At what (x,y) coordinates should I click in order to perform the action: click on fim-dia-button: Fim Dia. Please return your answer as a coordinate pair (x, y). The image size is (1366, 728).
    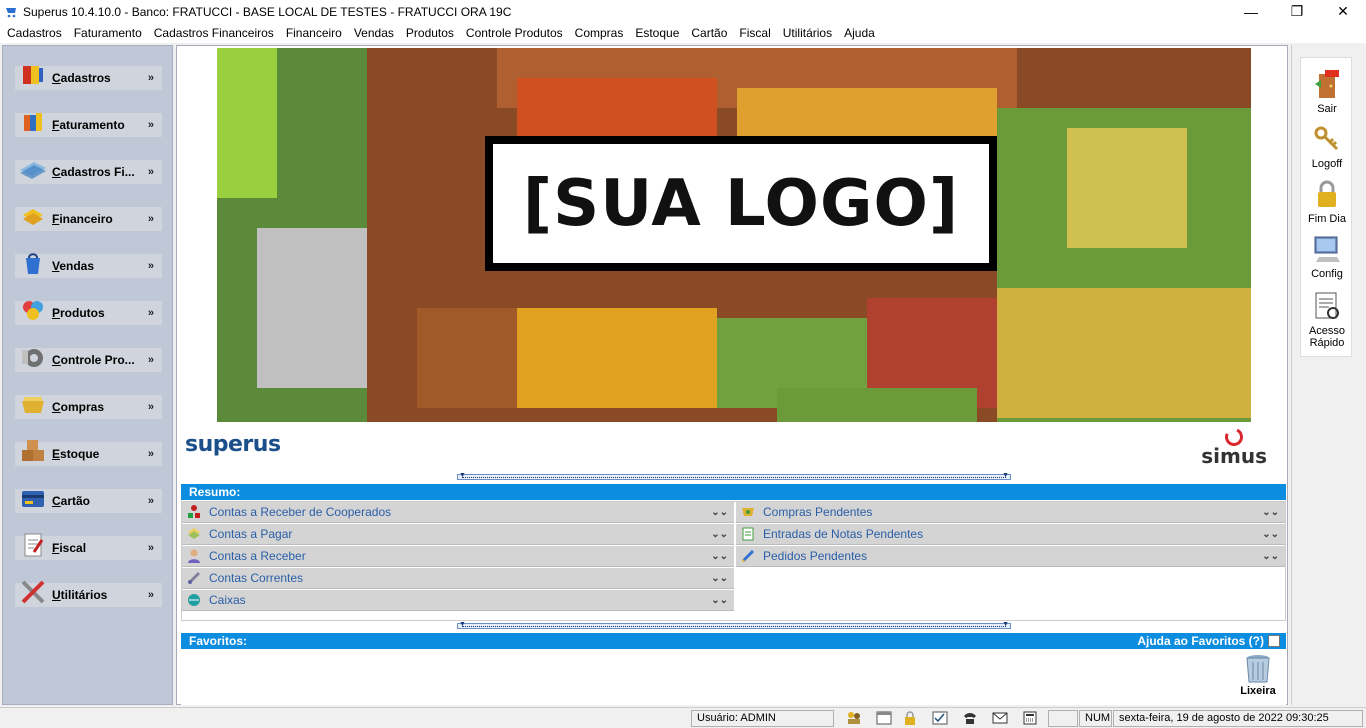
    Looking at the image, I should click on (1327, 201).